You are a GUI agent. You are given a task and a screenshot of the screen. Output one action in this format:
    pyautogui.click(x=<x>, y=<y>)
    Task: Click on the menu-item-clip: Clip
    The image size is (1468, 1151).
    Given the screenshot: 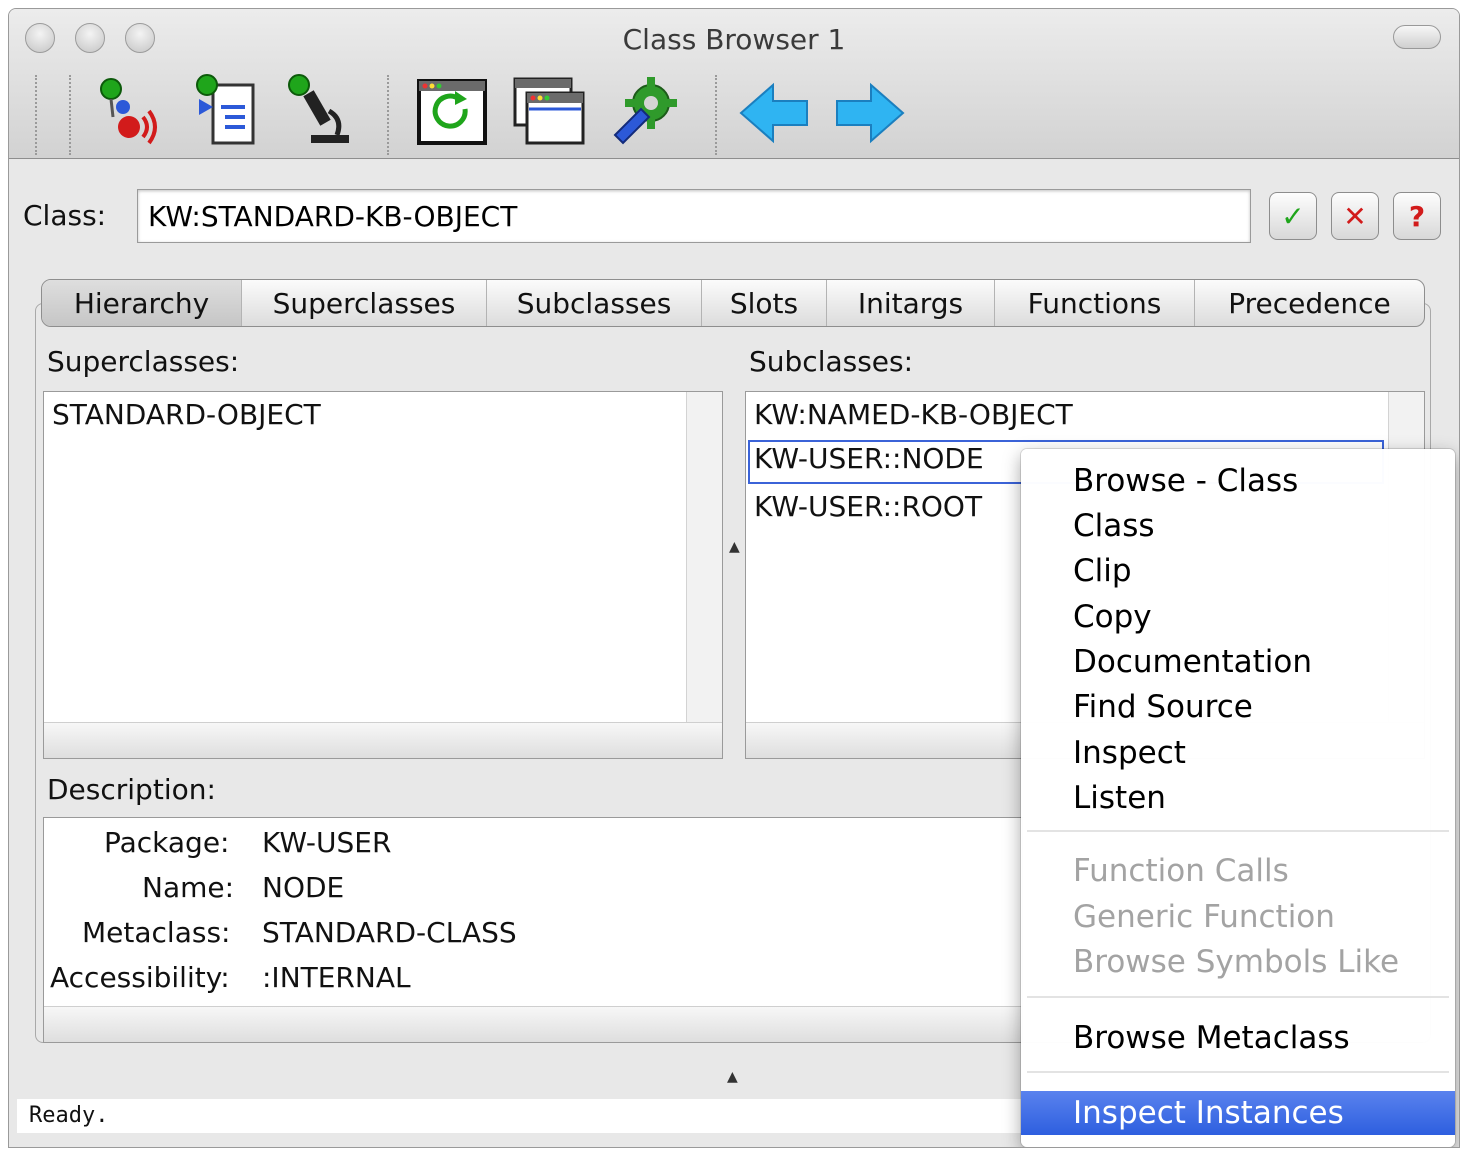 What is the action you would take?
    pyautogui.click(x=1238, y=571)
    